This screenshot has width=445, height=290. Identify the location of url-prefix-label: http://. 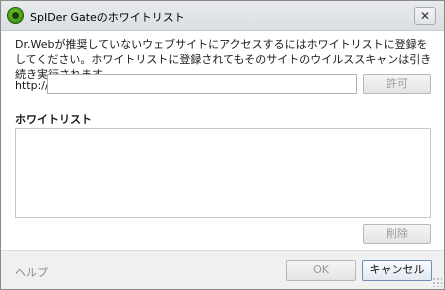
(32, 85).